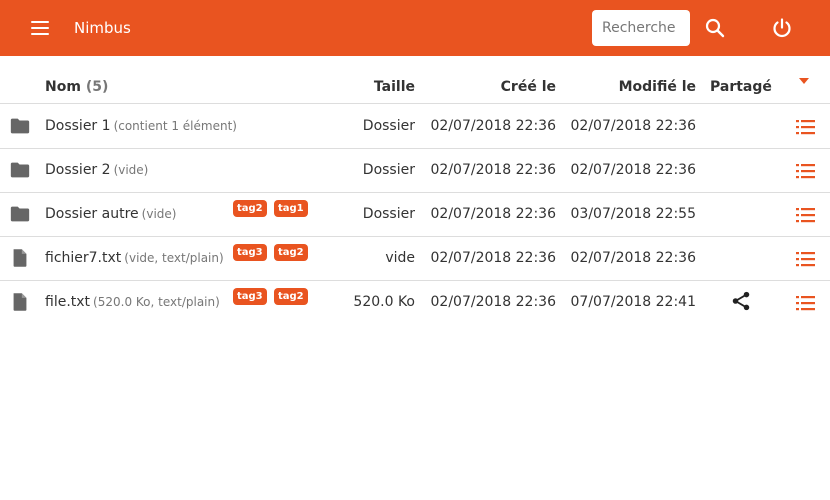 This screenshot has height=500, width=830. I want to click on file-name: Dossier autre (vide), so click(110, 214).